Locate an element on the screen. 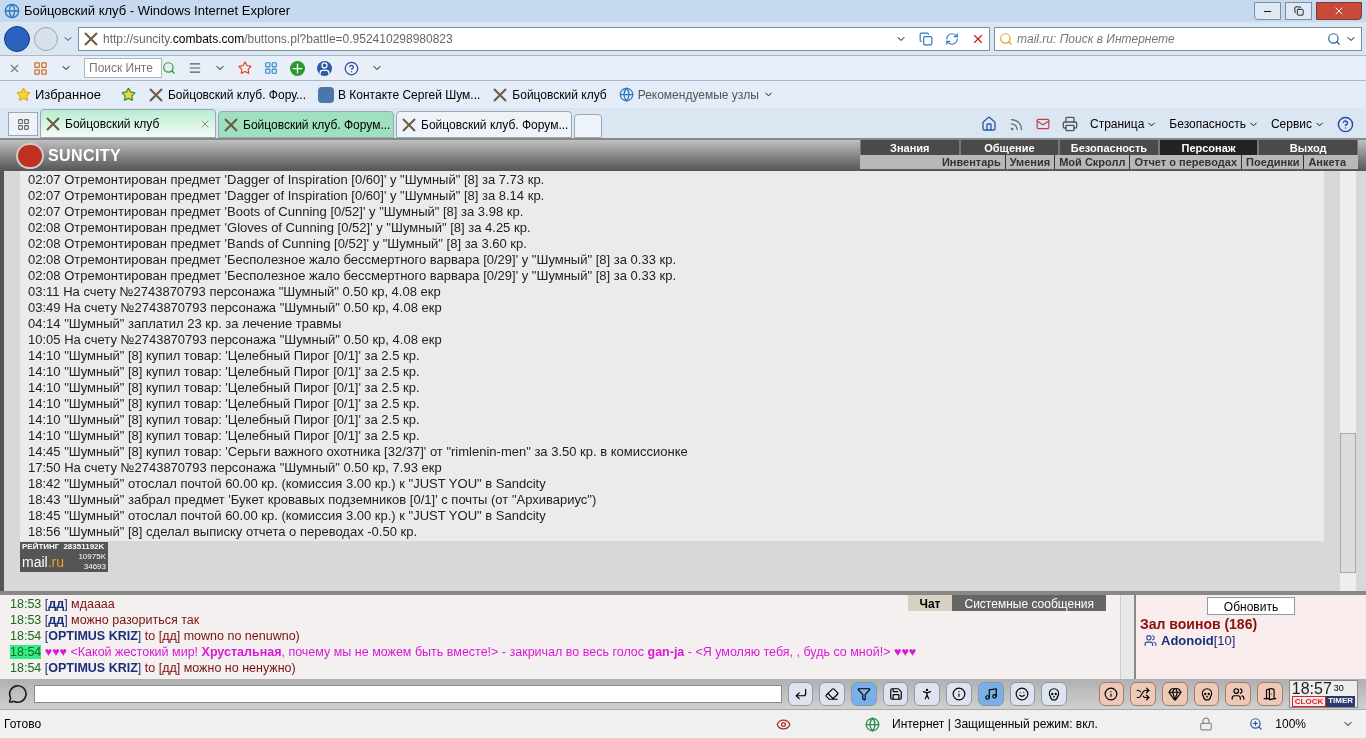 The image size is (1366, 738). group-icon is located at coordinates (1150, 640).